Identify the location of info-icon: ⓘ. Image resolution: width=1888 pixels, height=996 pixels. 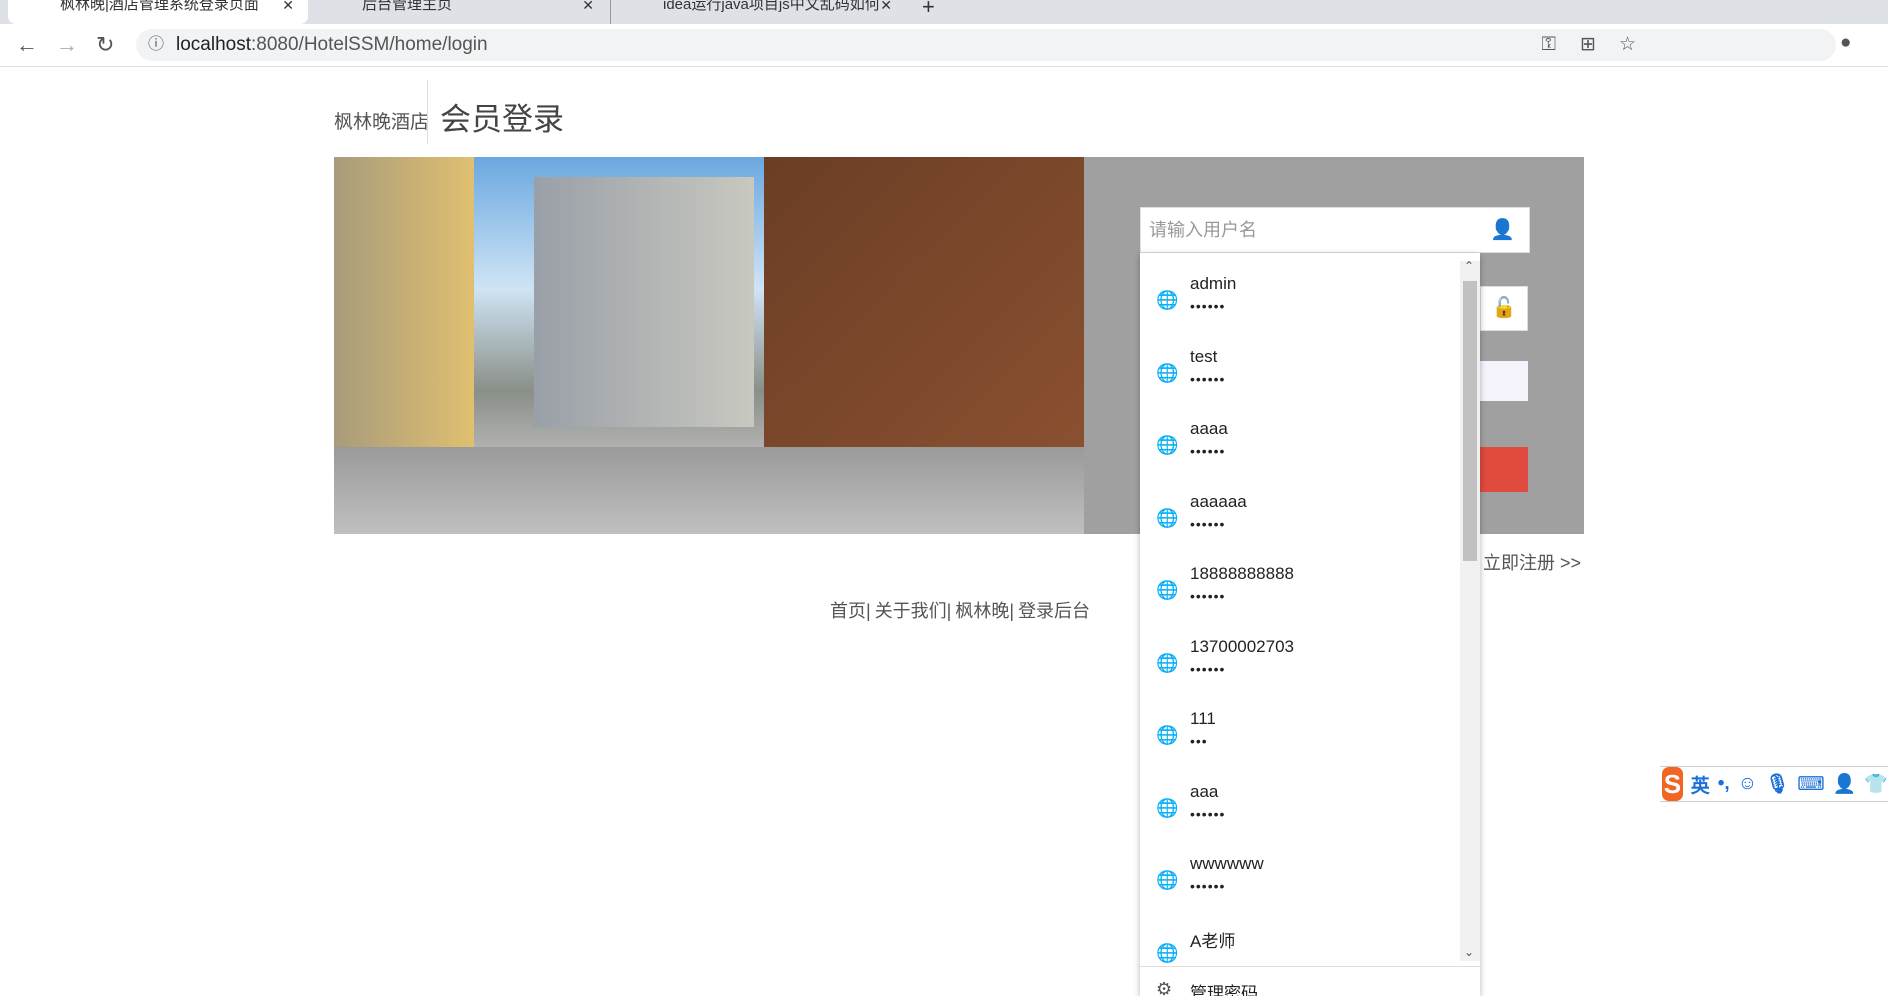
(156, 45).